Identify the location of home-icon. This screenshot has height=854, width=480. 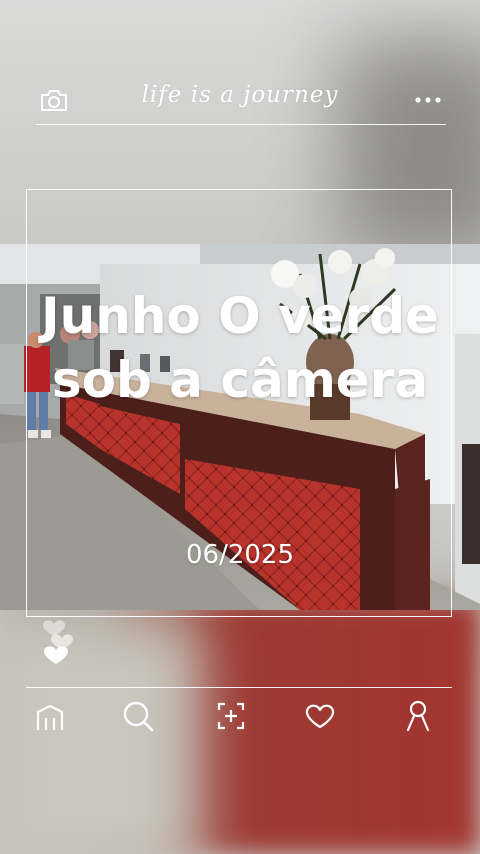
(50, 716).